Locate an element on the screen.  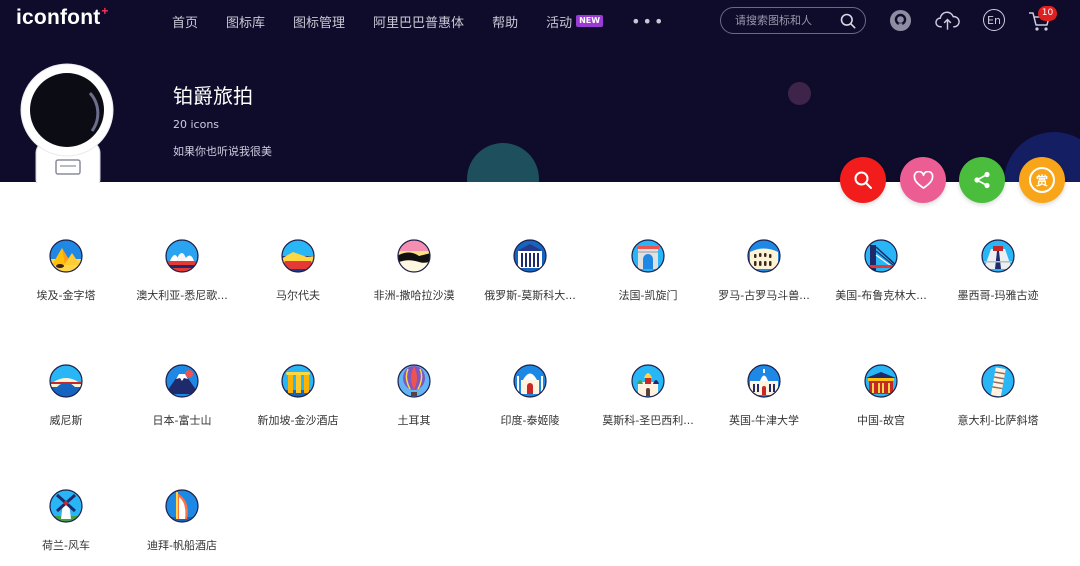
icon-item-turkey: 土耳其 is located at coordinates (414, 396).